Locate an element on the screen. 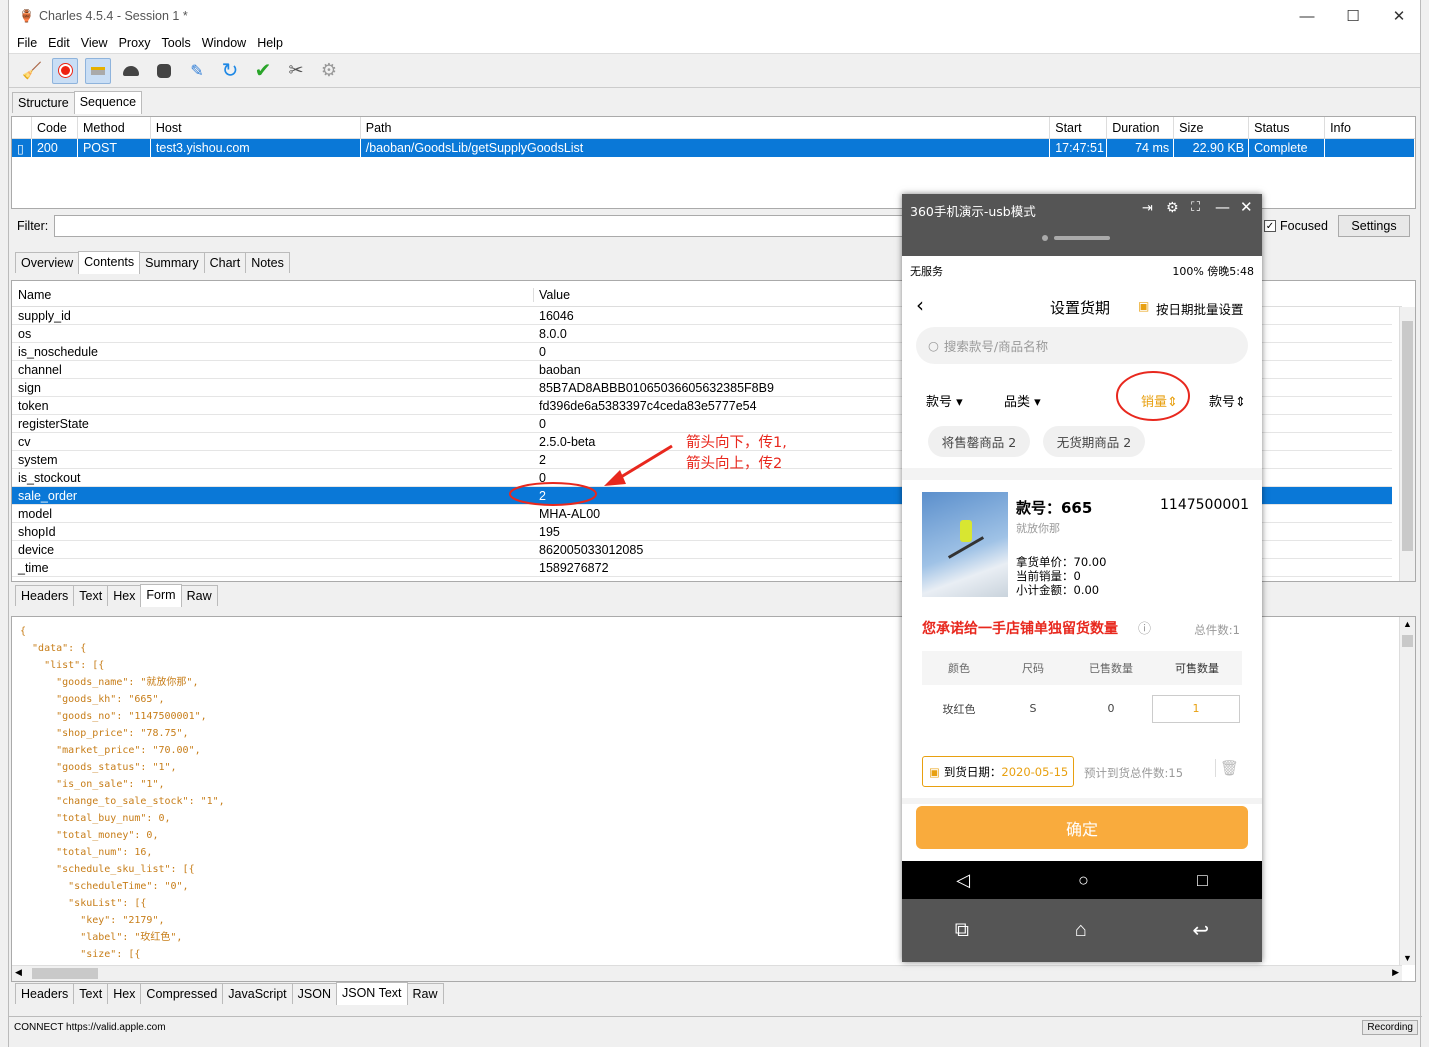  focused-option: ✓ Focused is located at coordinates (1296, 226).